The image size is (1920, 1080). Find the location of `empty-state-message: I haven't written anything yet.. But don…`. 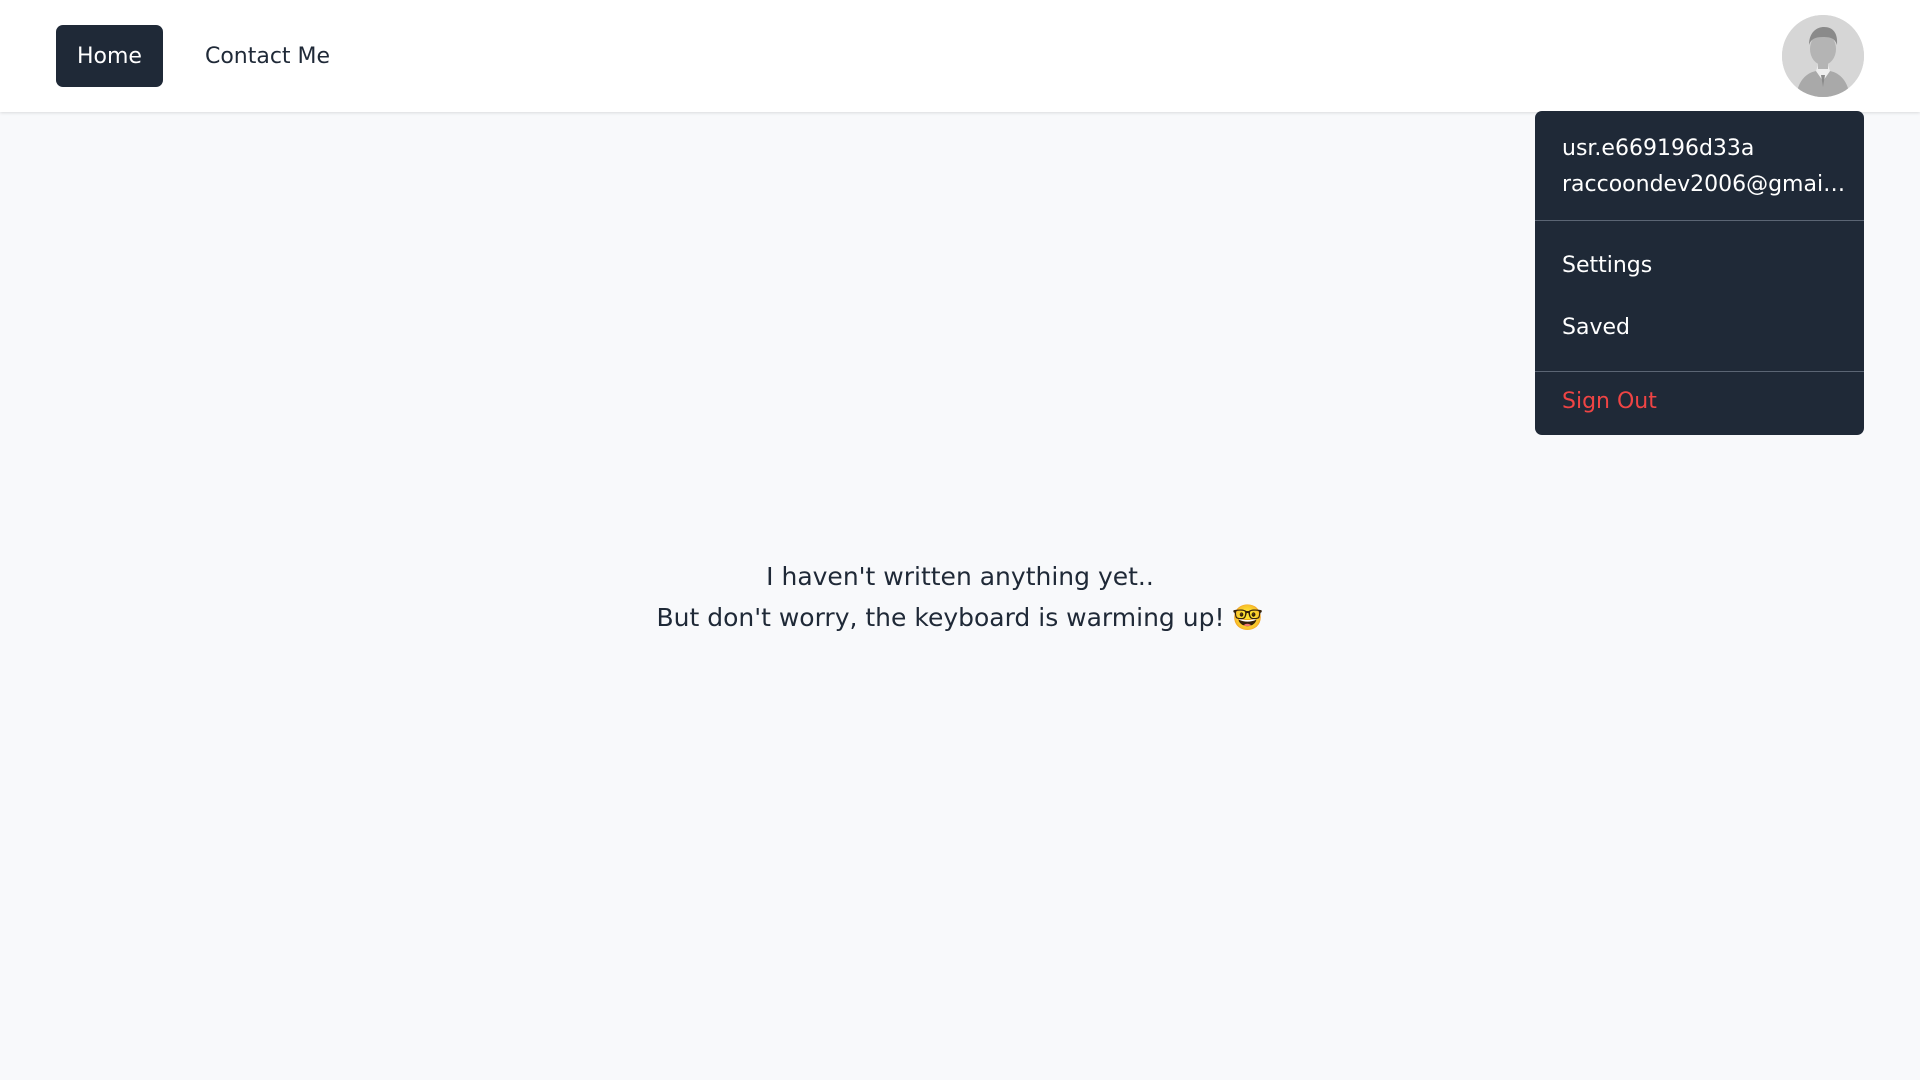

empty-state-message: I haven't written anything yet.. But don… is located at coordinates (960, 597).